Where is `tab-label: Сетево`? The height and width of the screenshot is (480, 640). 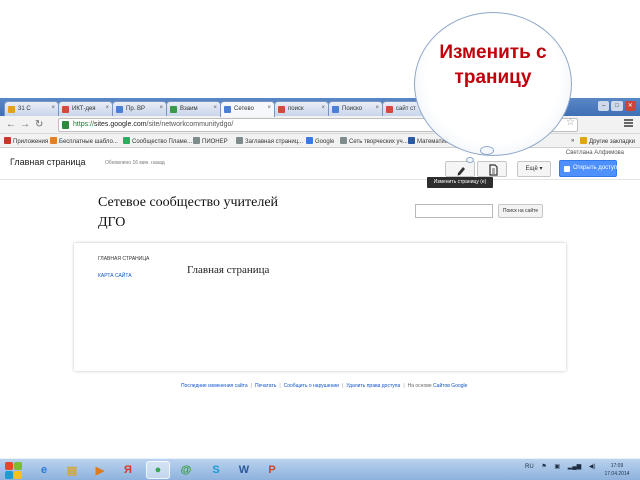 tab-label: Сетево is located at coordinates (244, 109).